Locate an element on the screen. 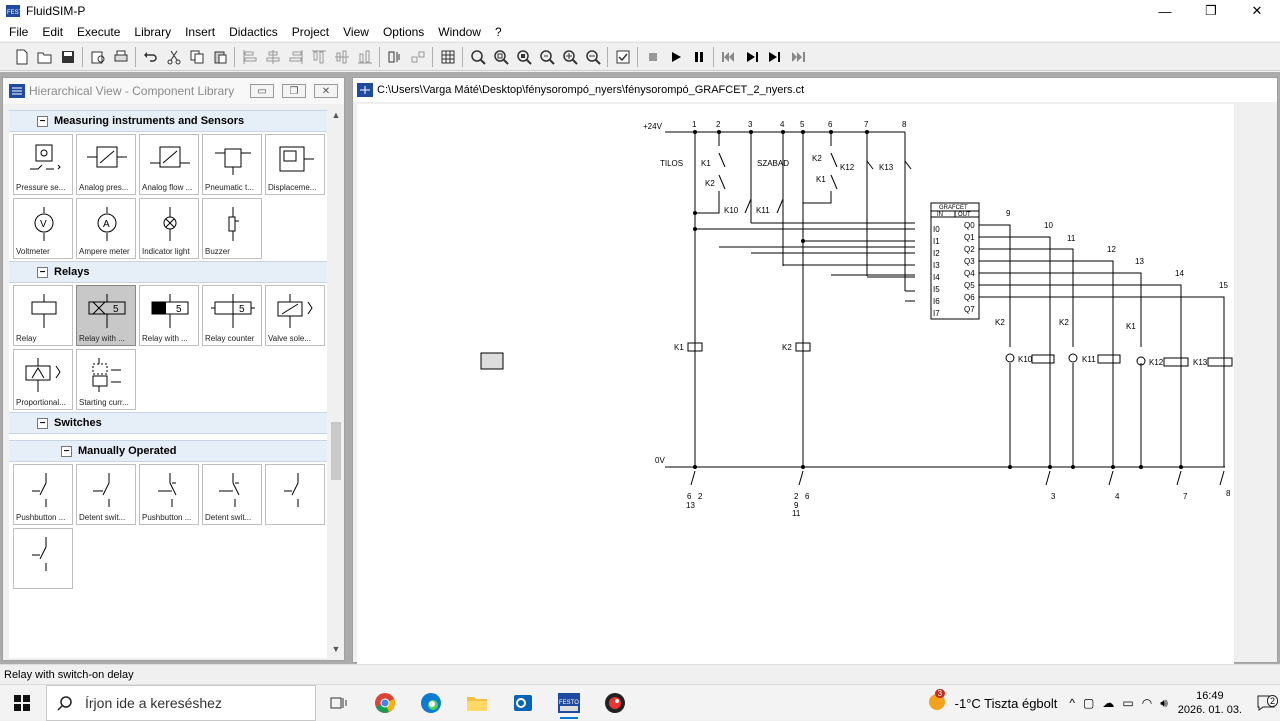 The height and width of the screenshot is (721, 1280). align-bottom-icon is located at coordinates (364, 57).